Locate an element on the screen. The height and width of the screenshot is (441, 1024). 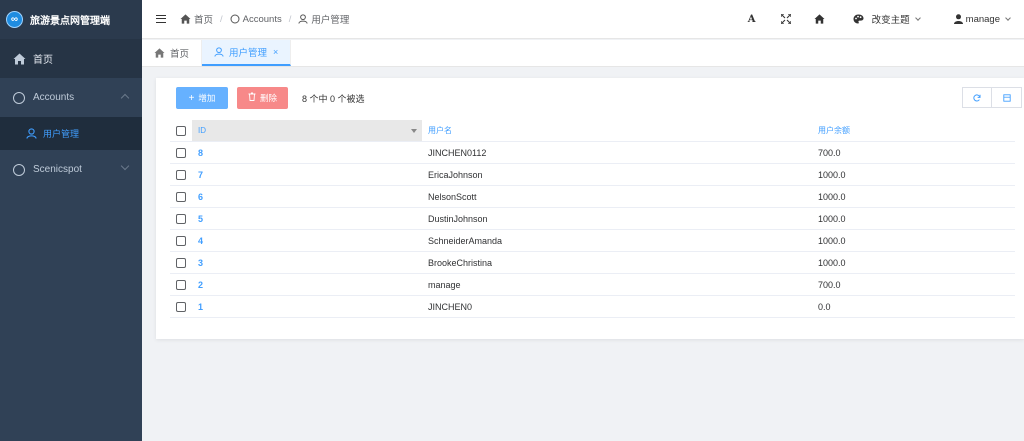
user-dropdown: manage is located at coordinates (982, 19).